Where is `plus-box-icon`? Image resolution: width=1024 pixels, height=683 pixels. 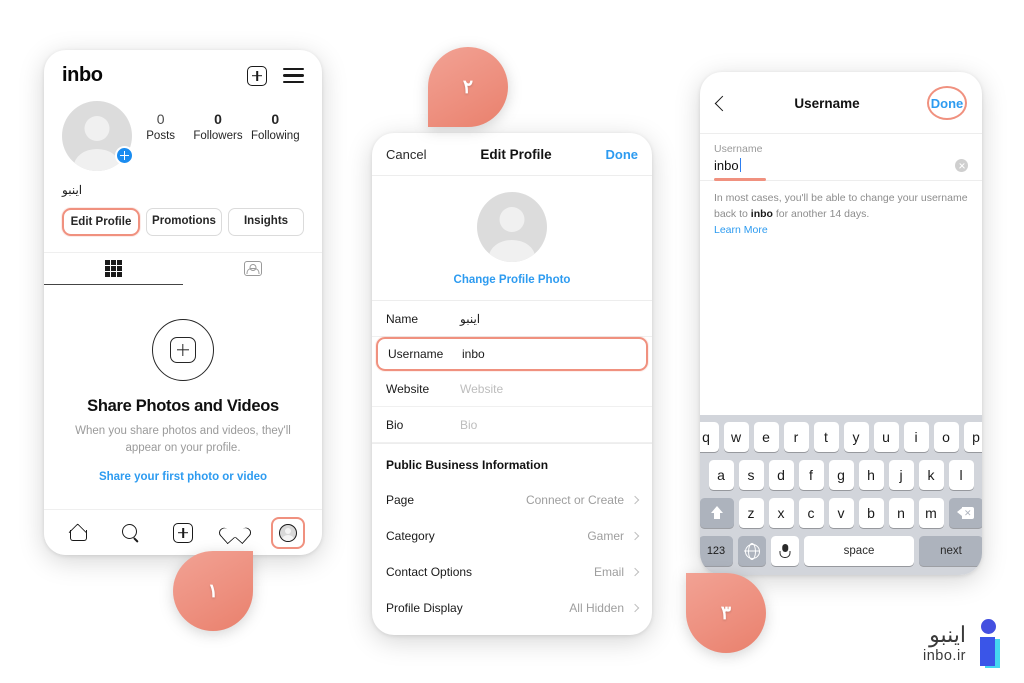
plus-box-icon is located at coordinates (257, 75).